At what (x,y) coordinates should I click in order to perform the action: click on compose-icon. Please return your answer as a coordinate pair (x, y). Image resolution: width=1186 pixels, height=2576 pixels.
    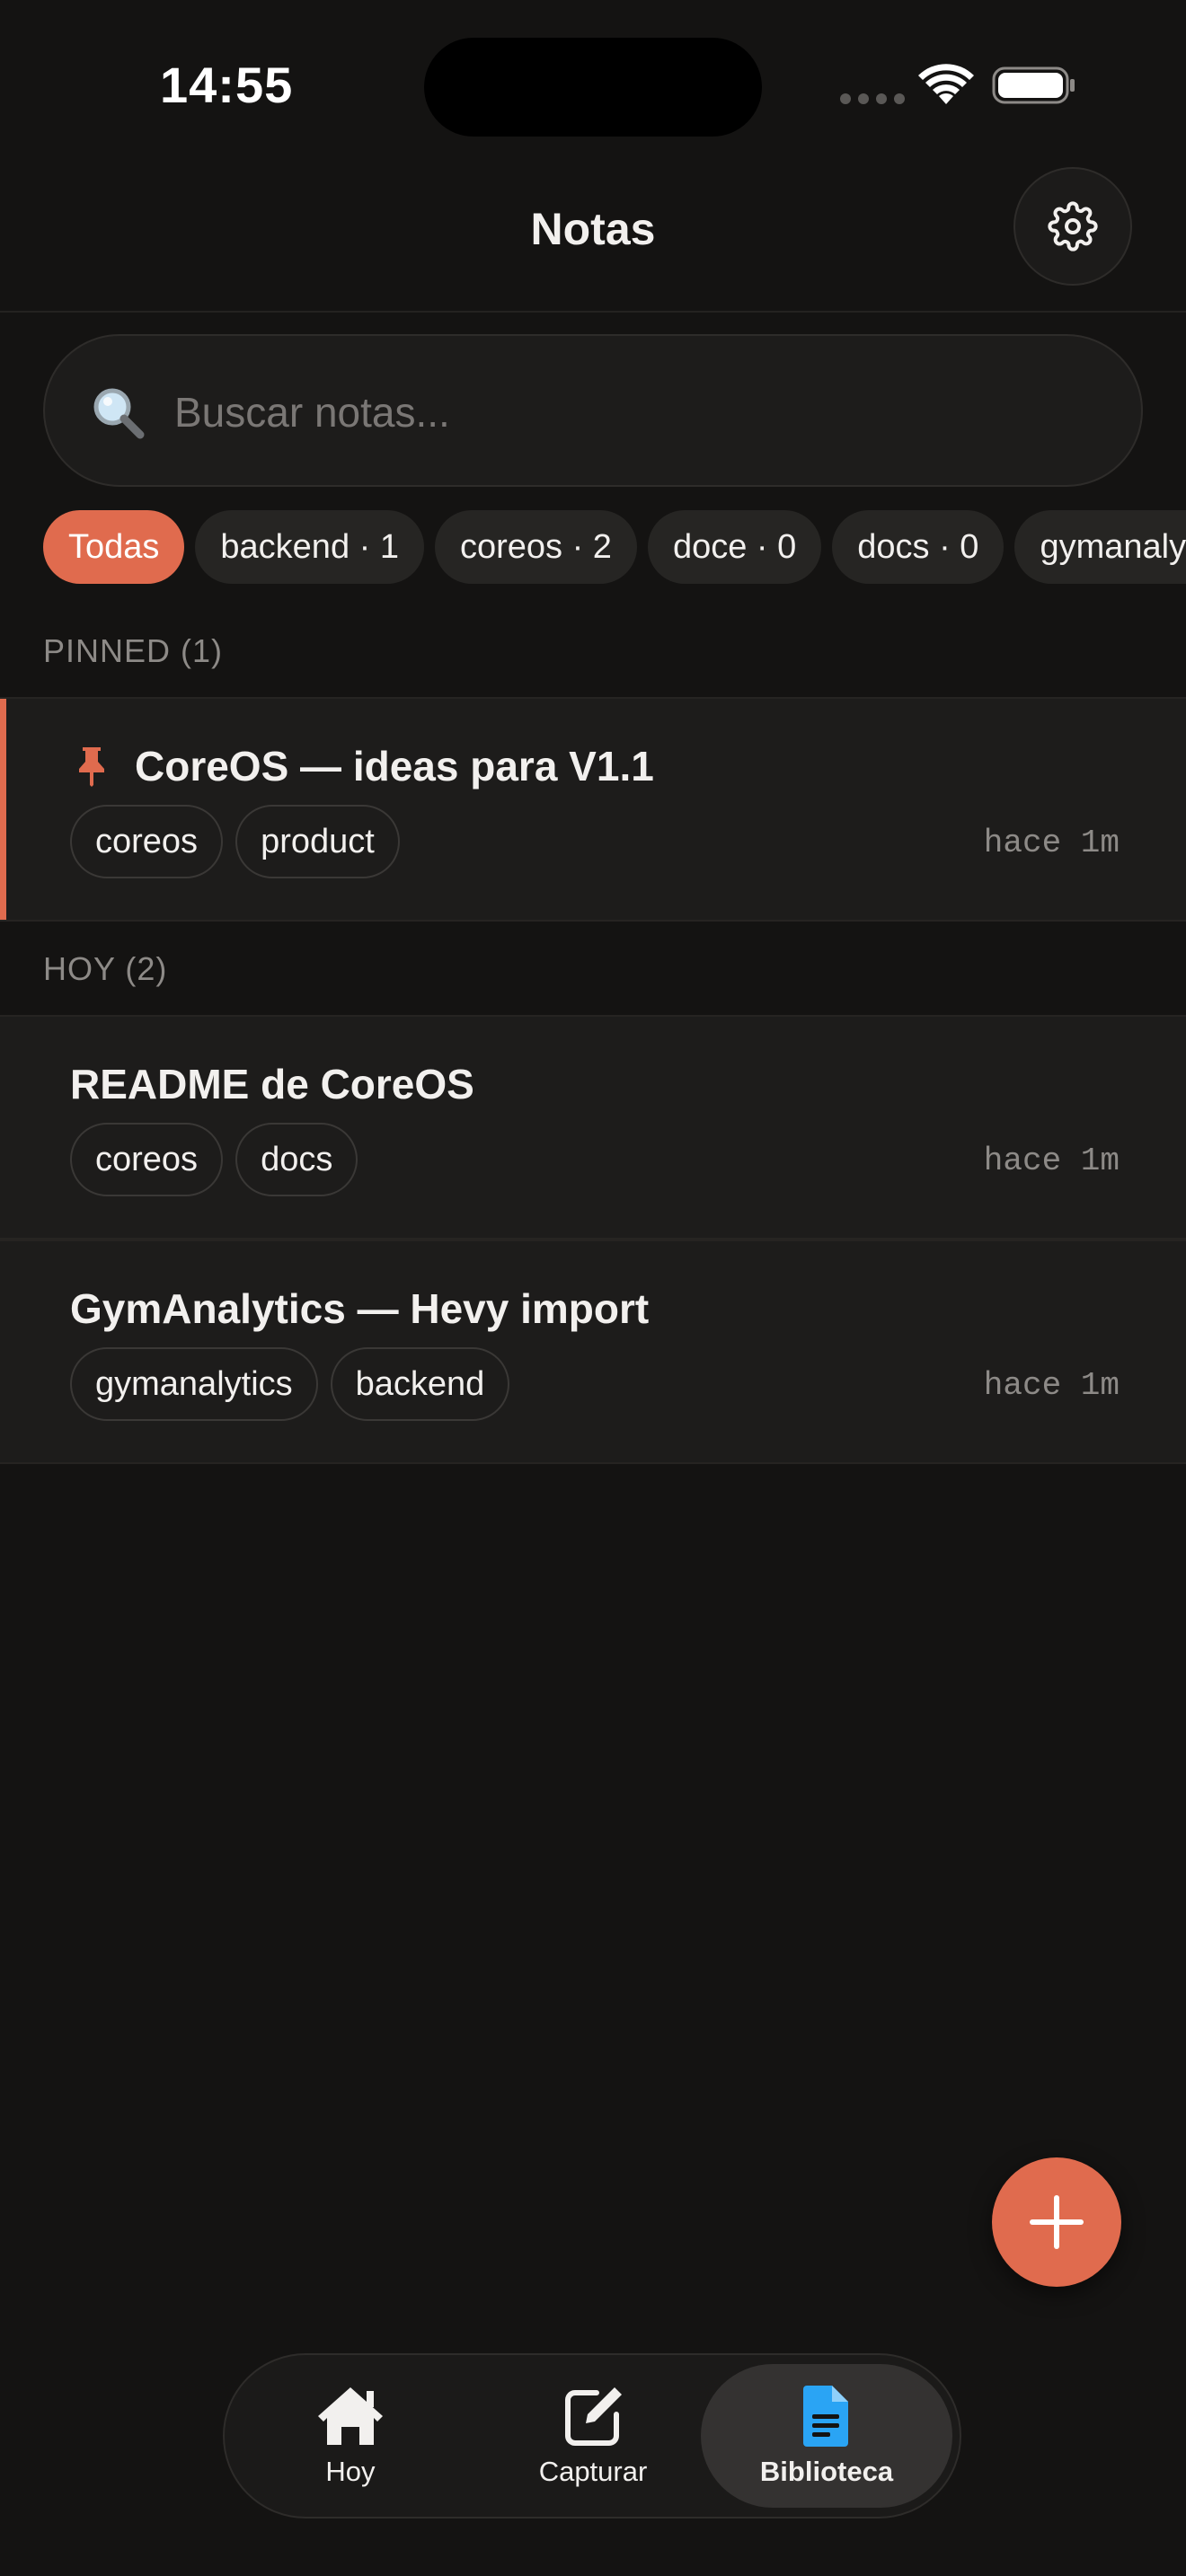
    Looking at the image, I should click on (593, 2416).